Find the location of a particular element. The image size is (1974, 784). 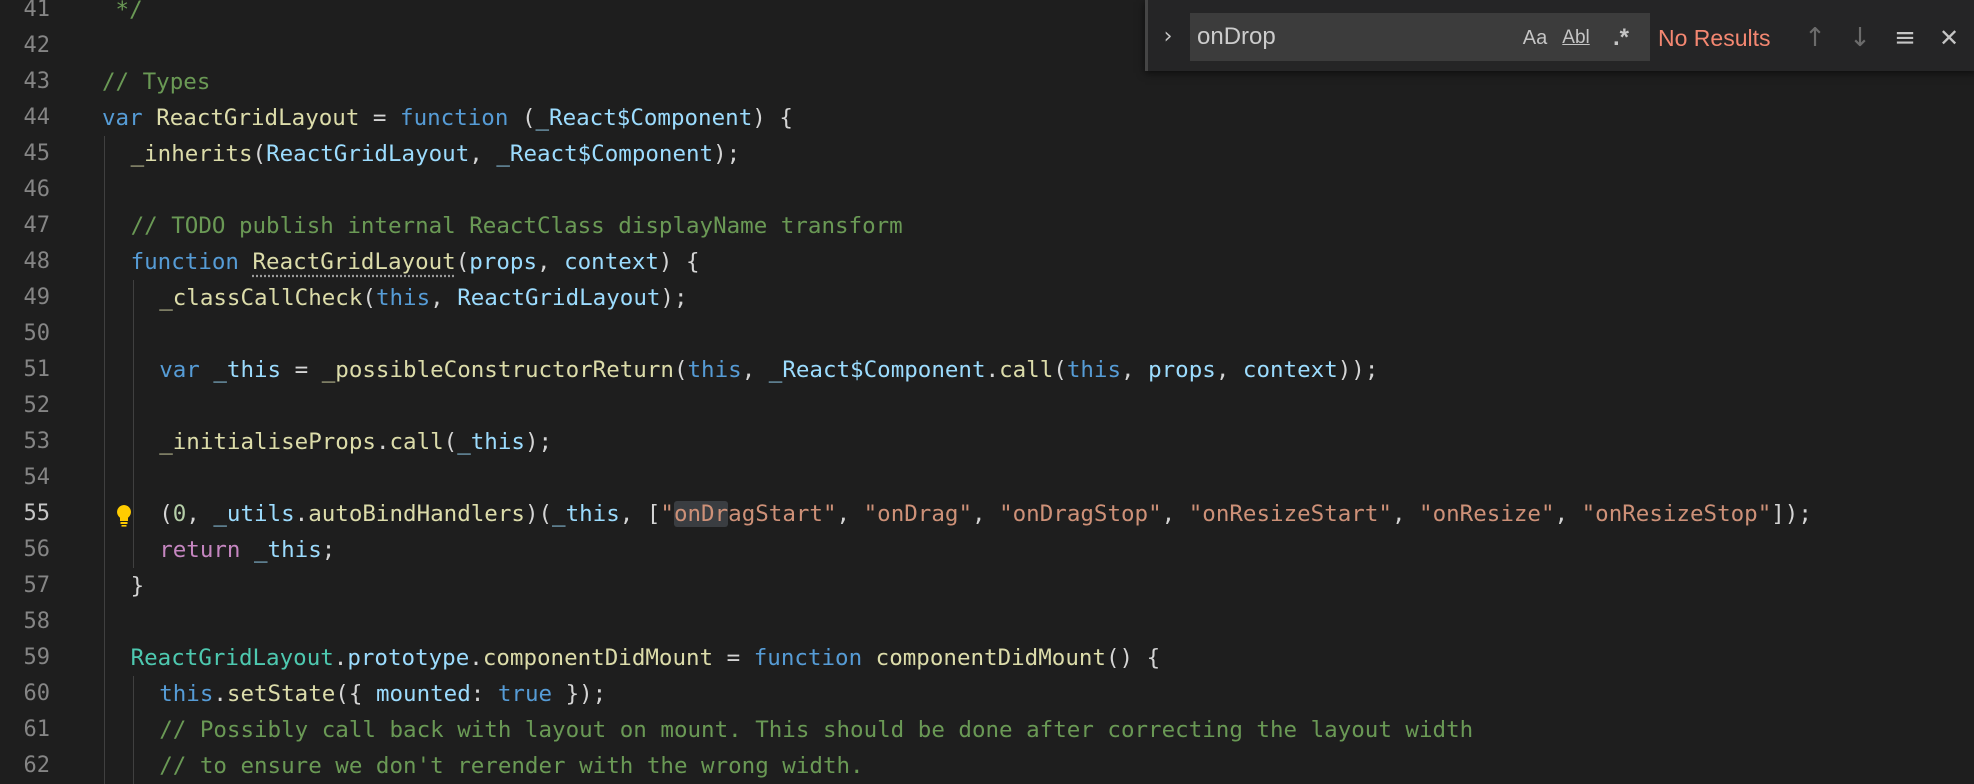

code-token: ; is located at coordinates (328, 550).